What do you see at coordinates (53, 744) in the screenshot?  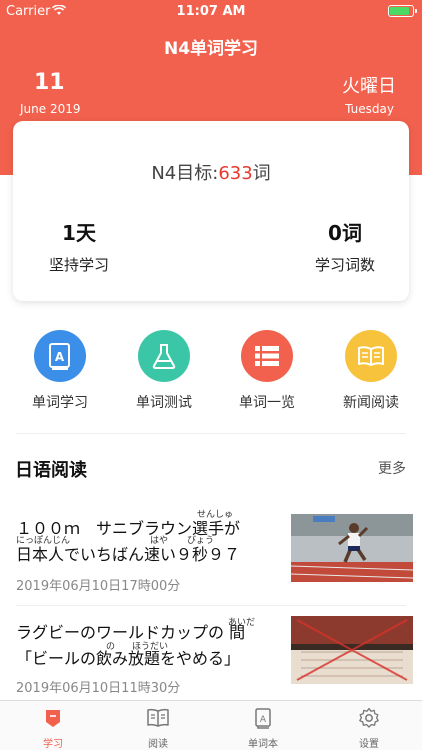 I see `tab-label: 学习` at bounding box center [53, 744].